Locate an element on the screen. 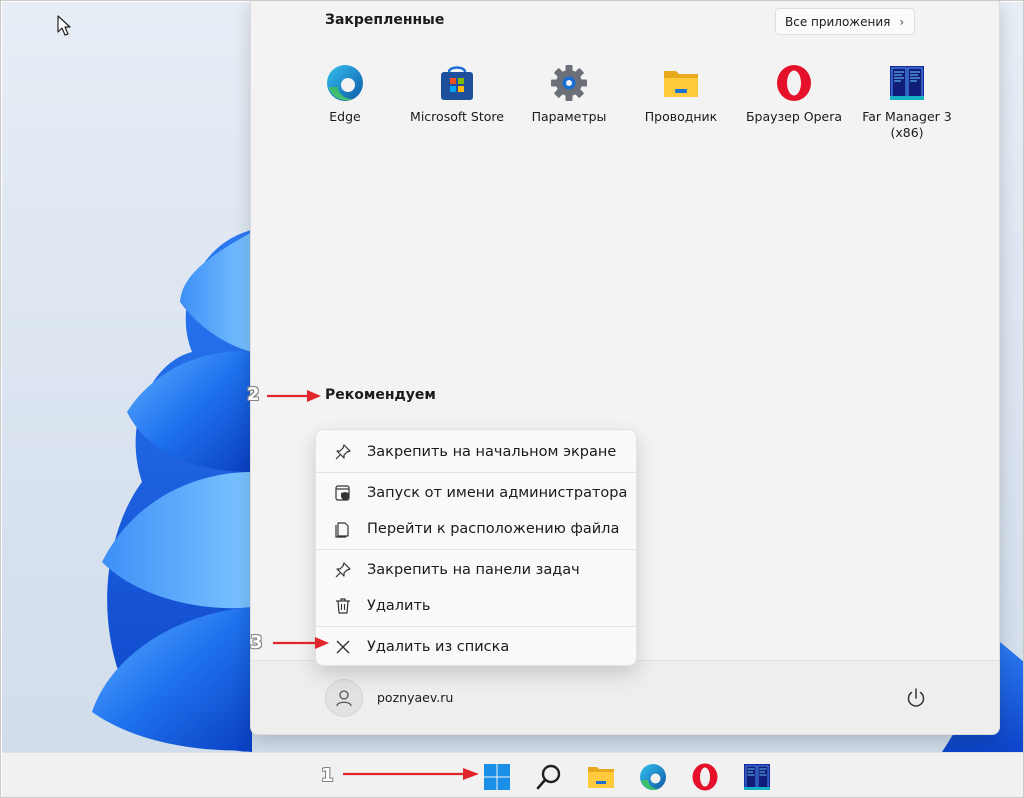 The image size is (1024, 798). windows-start-icon is located at coordinates (497, 777).